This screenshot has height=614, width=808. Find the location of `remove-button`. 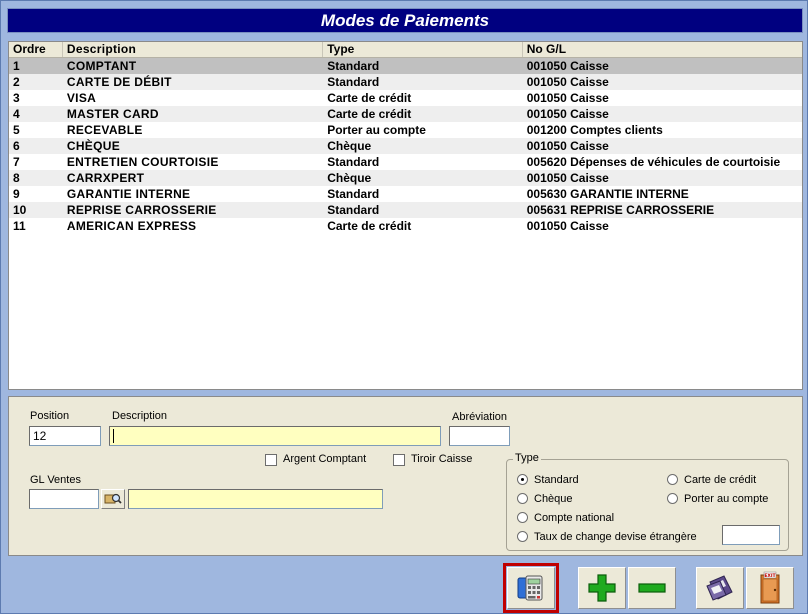

remove-button is located at coordinates (652, 588).